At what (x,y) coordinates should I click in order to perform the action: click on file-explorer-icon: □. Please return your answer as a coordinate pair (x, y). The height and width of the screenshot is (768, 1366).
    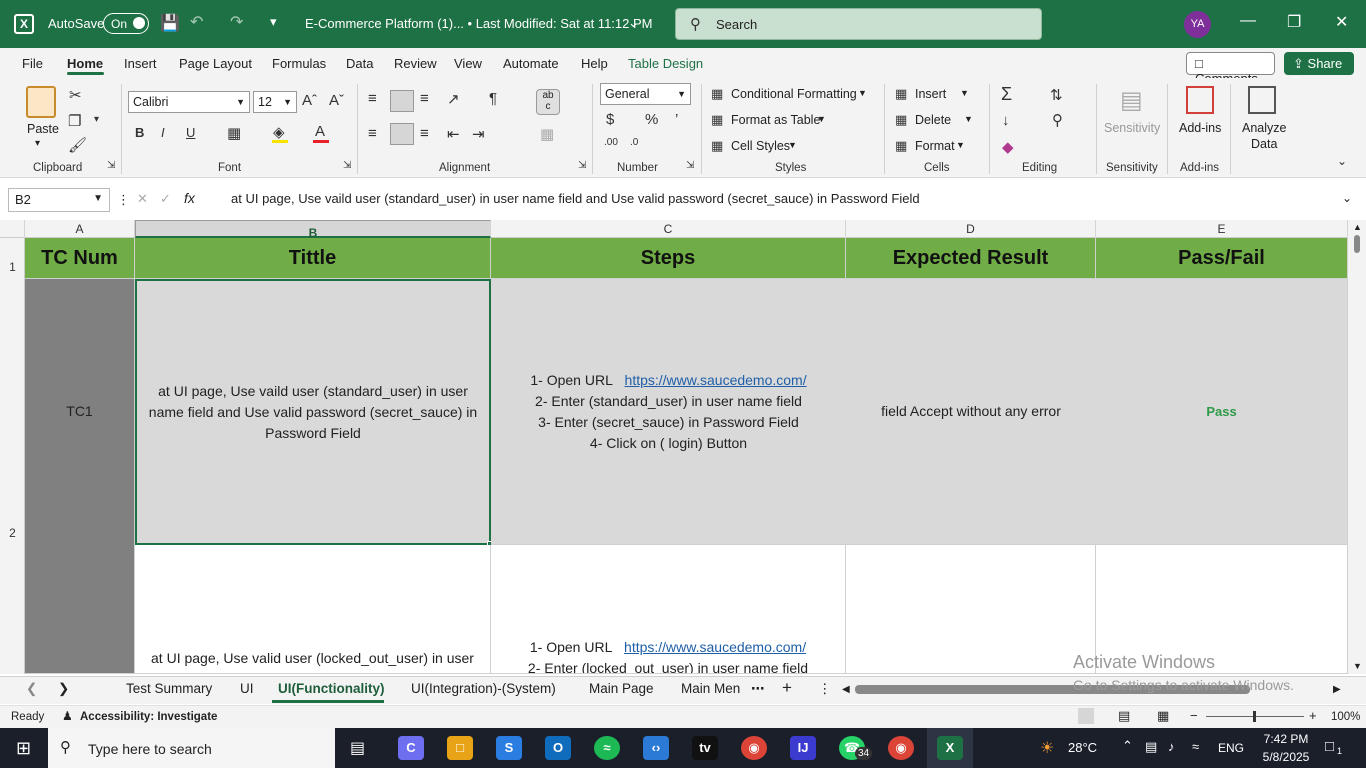
    Looking at the image, I should click on (460, 748).